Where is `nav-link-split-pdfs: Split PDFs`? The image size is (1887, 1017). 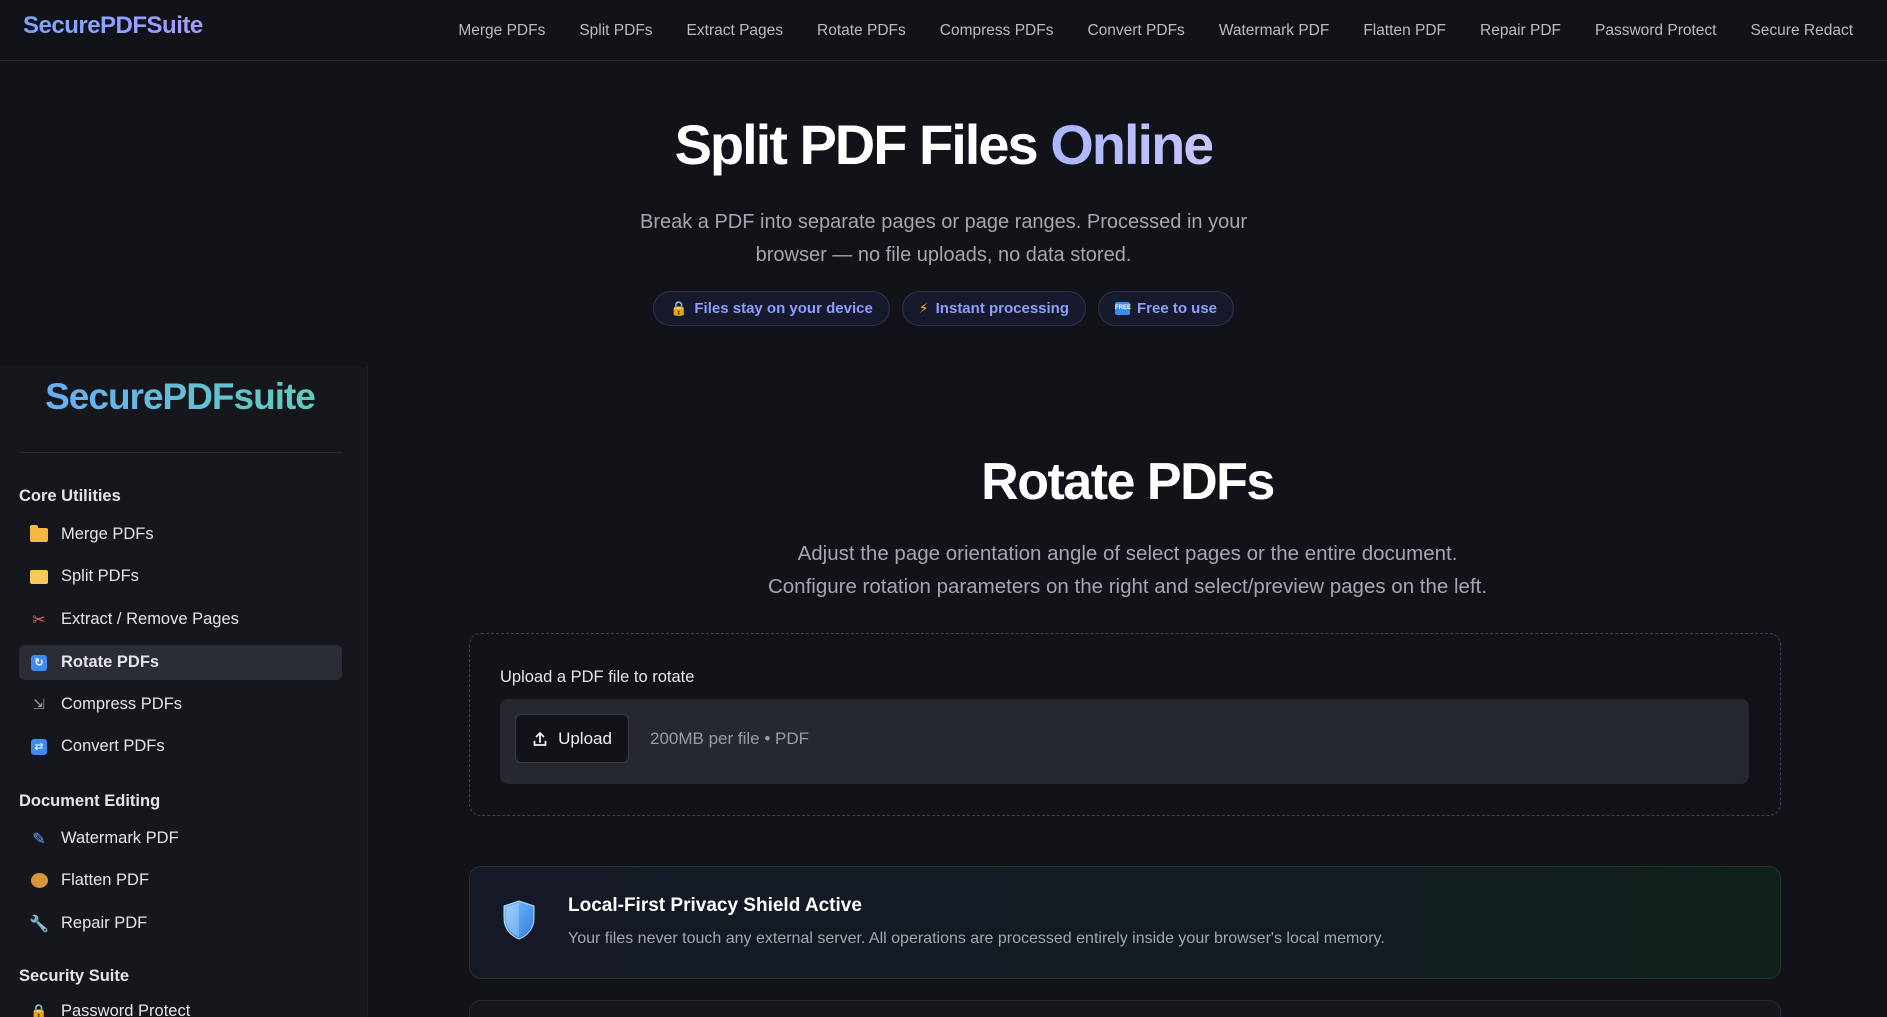
nav-link-split-pdfs: Split PDFs is located at coordinates (615, 31).